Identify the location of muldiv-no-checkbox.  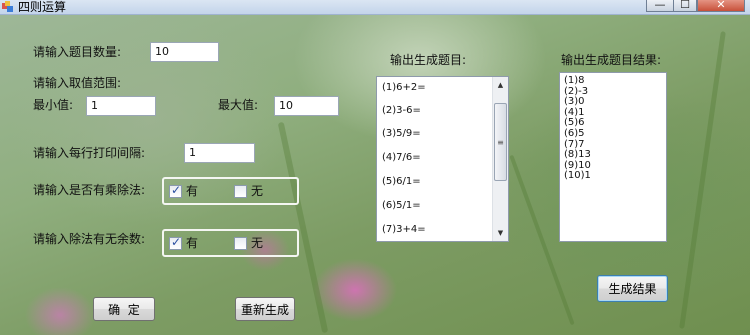
(240, 191).